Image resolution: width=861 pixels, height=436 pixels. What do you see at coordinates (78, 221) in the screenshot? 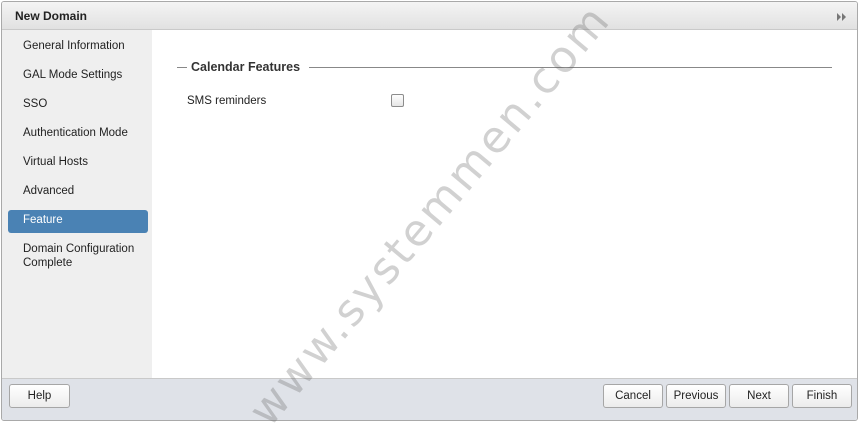
I see `nav-item-feature: Feature` at bounding box center [78, 221].